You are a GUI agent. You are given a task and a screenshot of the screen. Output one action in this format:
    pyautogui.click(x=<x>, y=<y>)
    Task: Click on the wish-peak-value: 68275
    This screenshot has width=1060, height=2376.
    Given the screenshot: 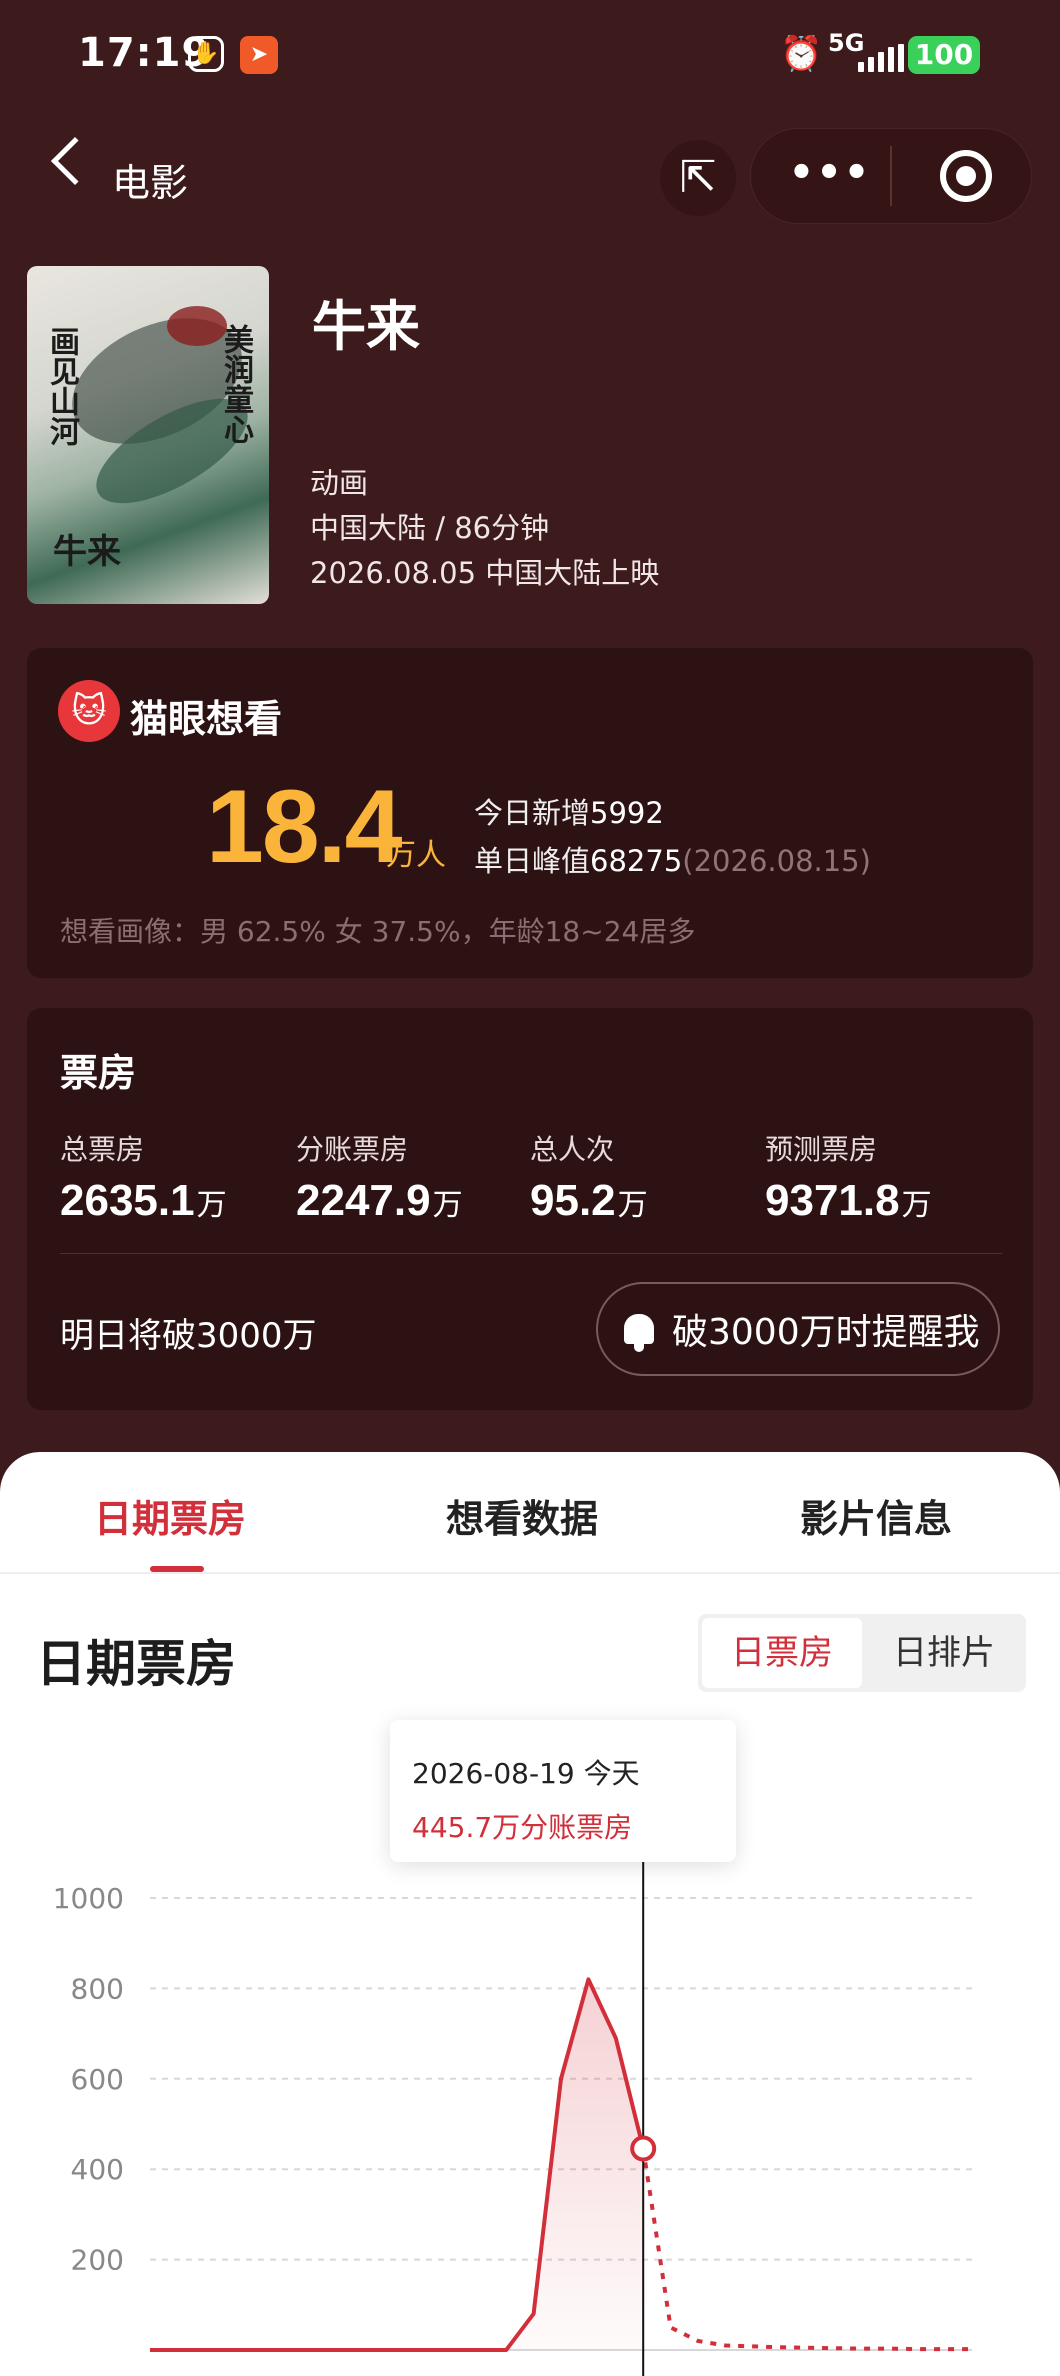 What is the action you would take?
    pyautogui.click(x=636, y=861)
    